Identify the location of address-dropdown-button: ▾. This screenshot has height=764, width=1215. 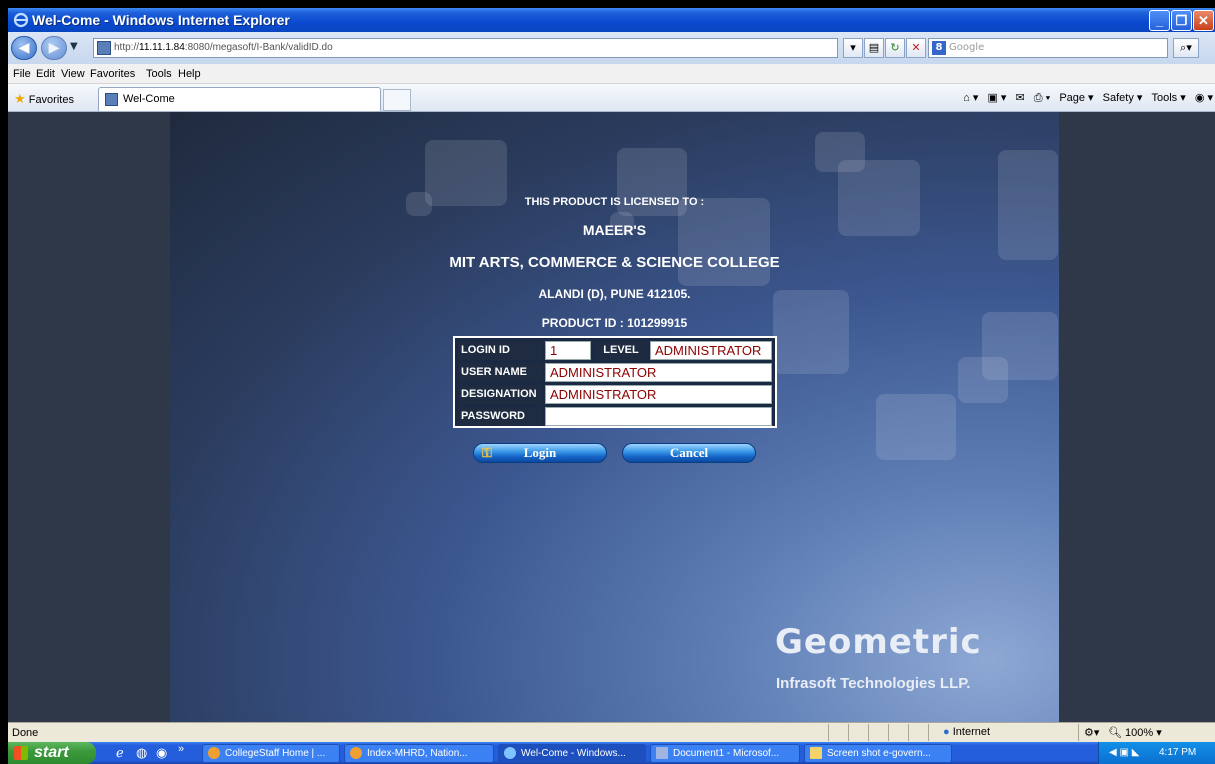
(853, 48).